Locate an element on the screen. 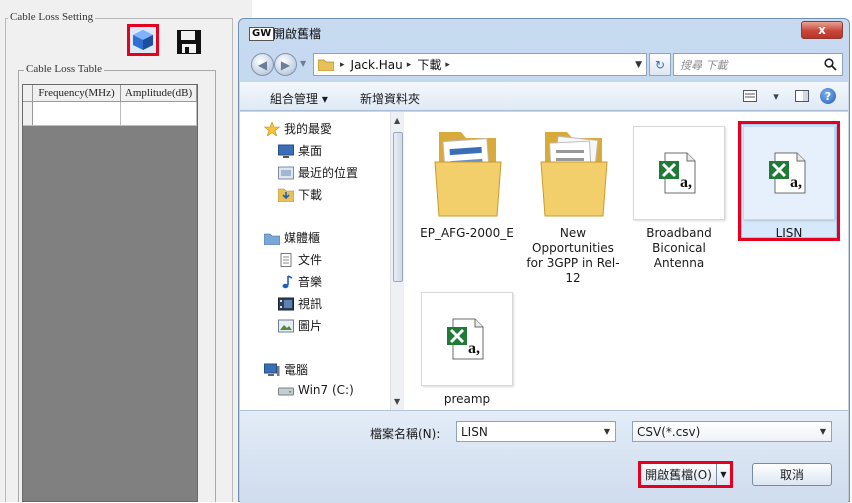 The image size is (852, 503). search-placeholder: 搜尋 下載 is located at coordinates (704, 65).